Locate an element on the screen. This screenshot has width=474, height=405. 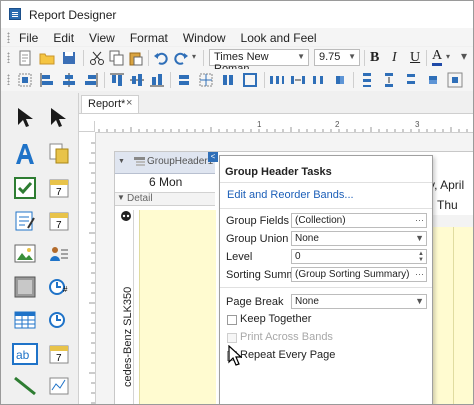
person-list-icon is located at coordinates (59, 254).